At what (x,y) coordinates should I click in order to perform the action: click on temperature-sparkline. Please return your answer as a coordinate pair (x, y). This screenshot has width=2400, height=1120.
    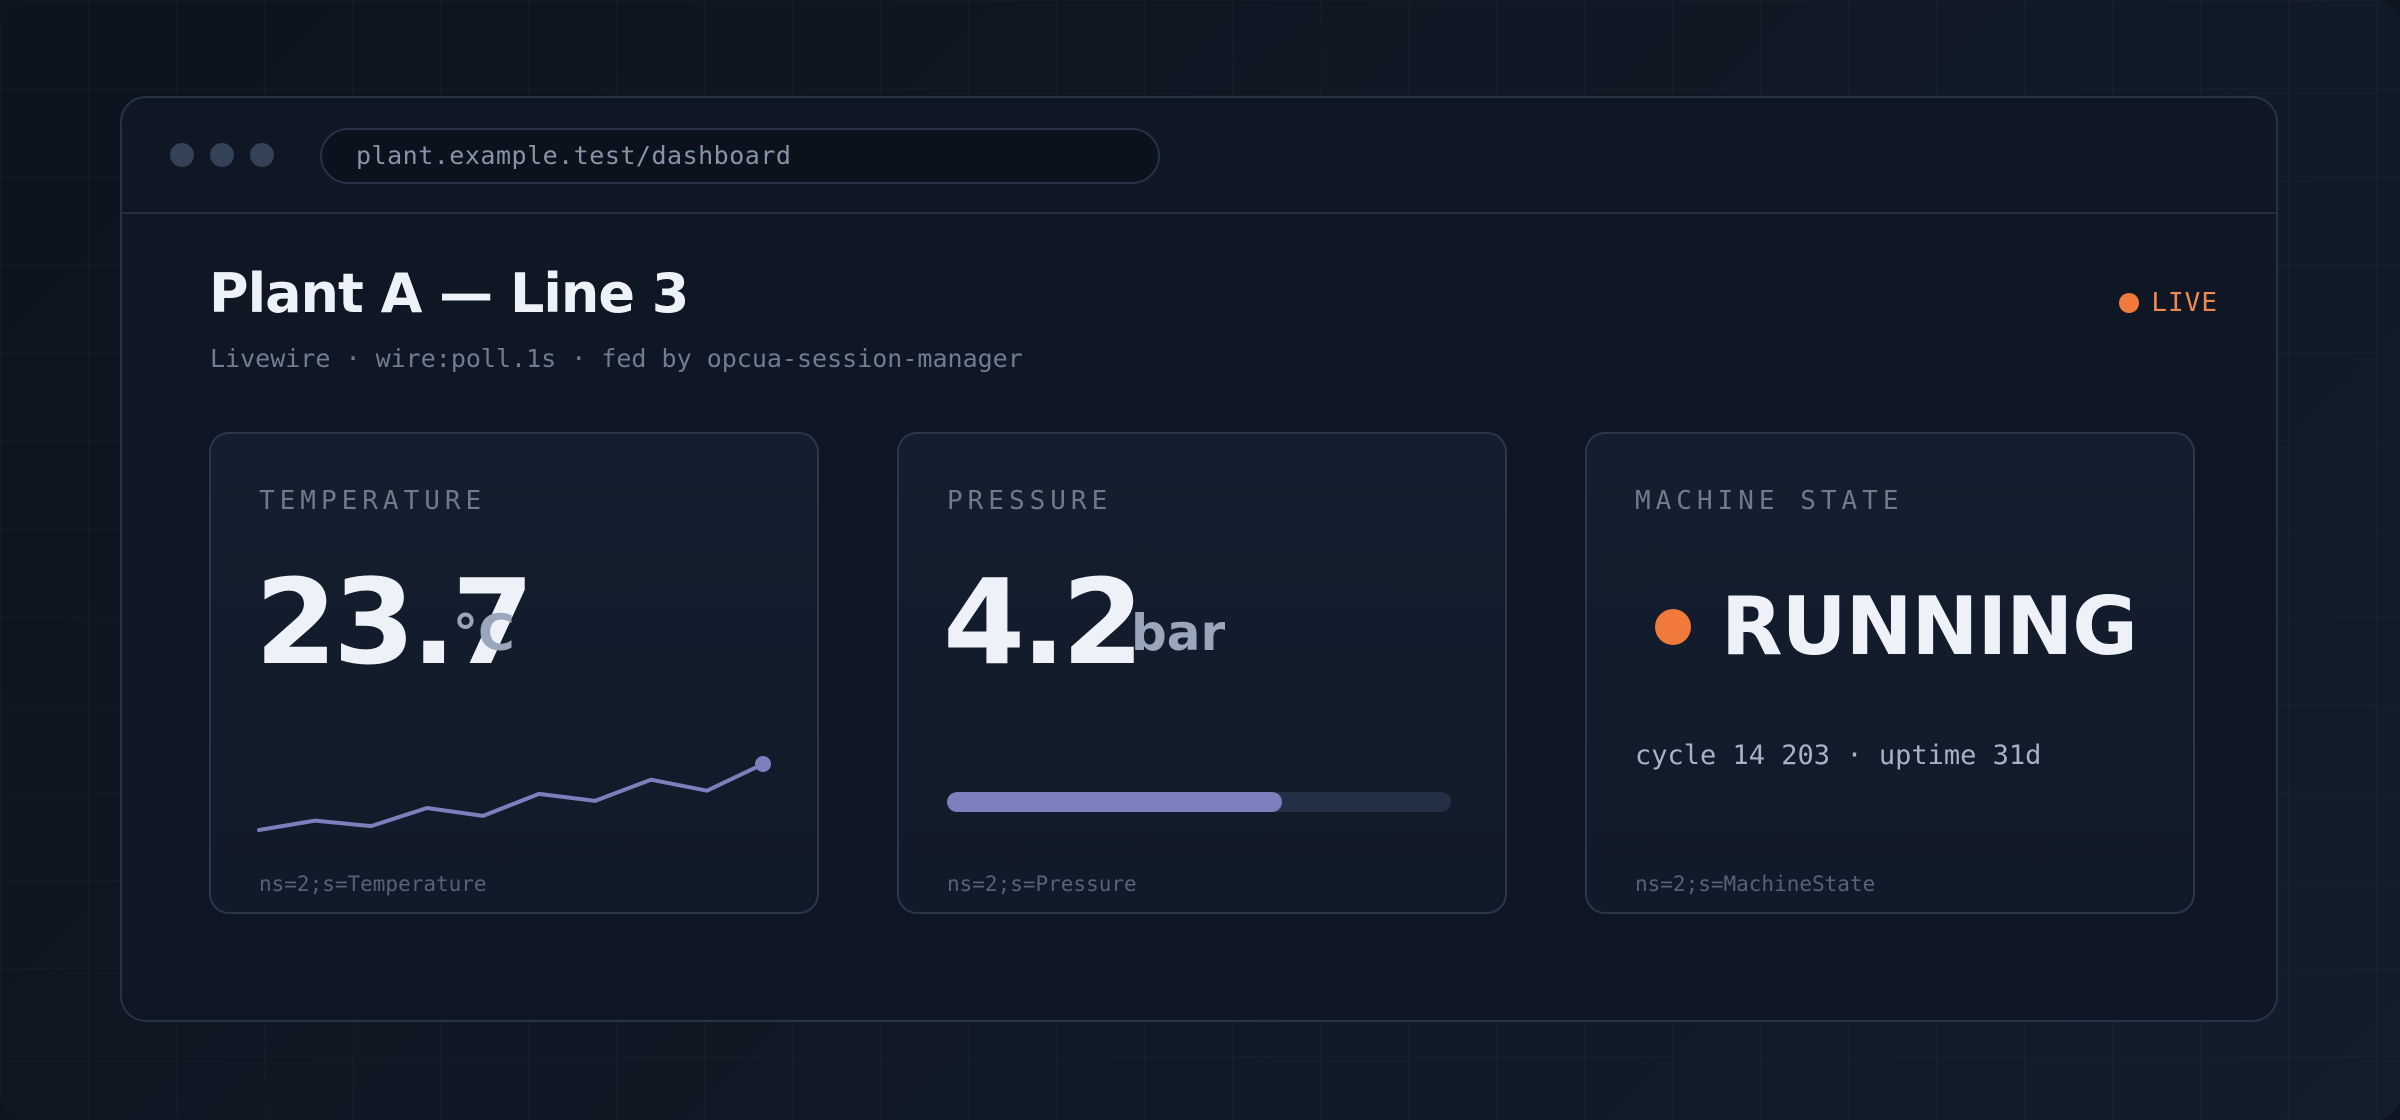
    Looking at the image, I should click on (514, 794).